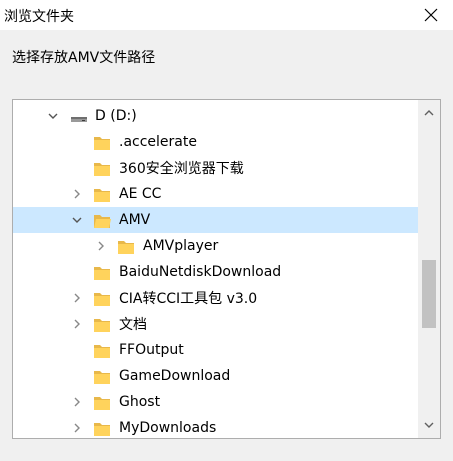  I want to click on scroll-down-button, so click(429, 425).